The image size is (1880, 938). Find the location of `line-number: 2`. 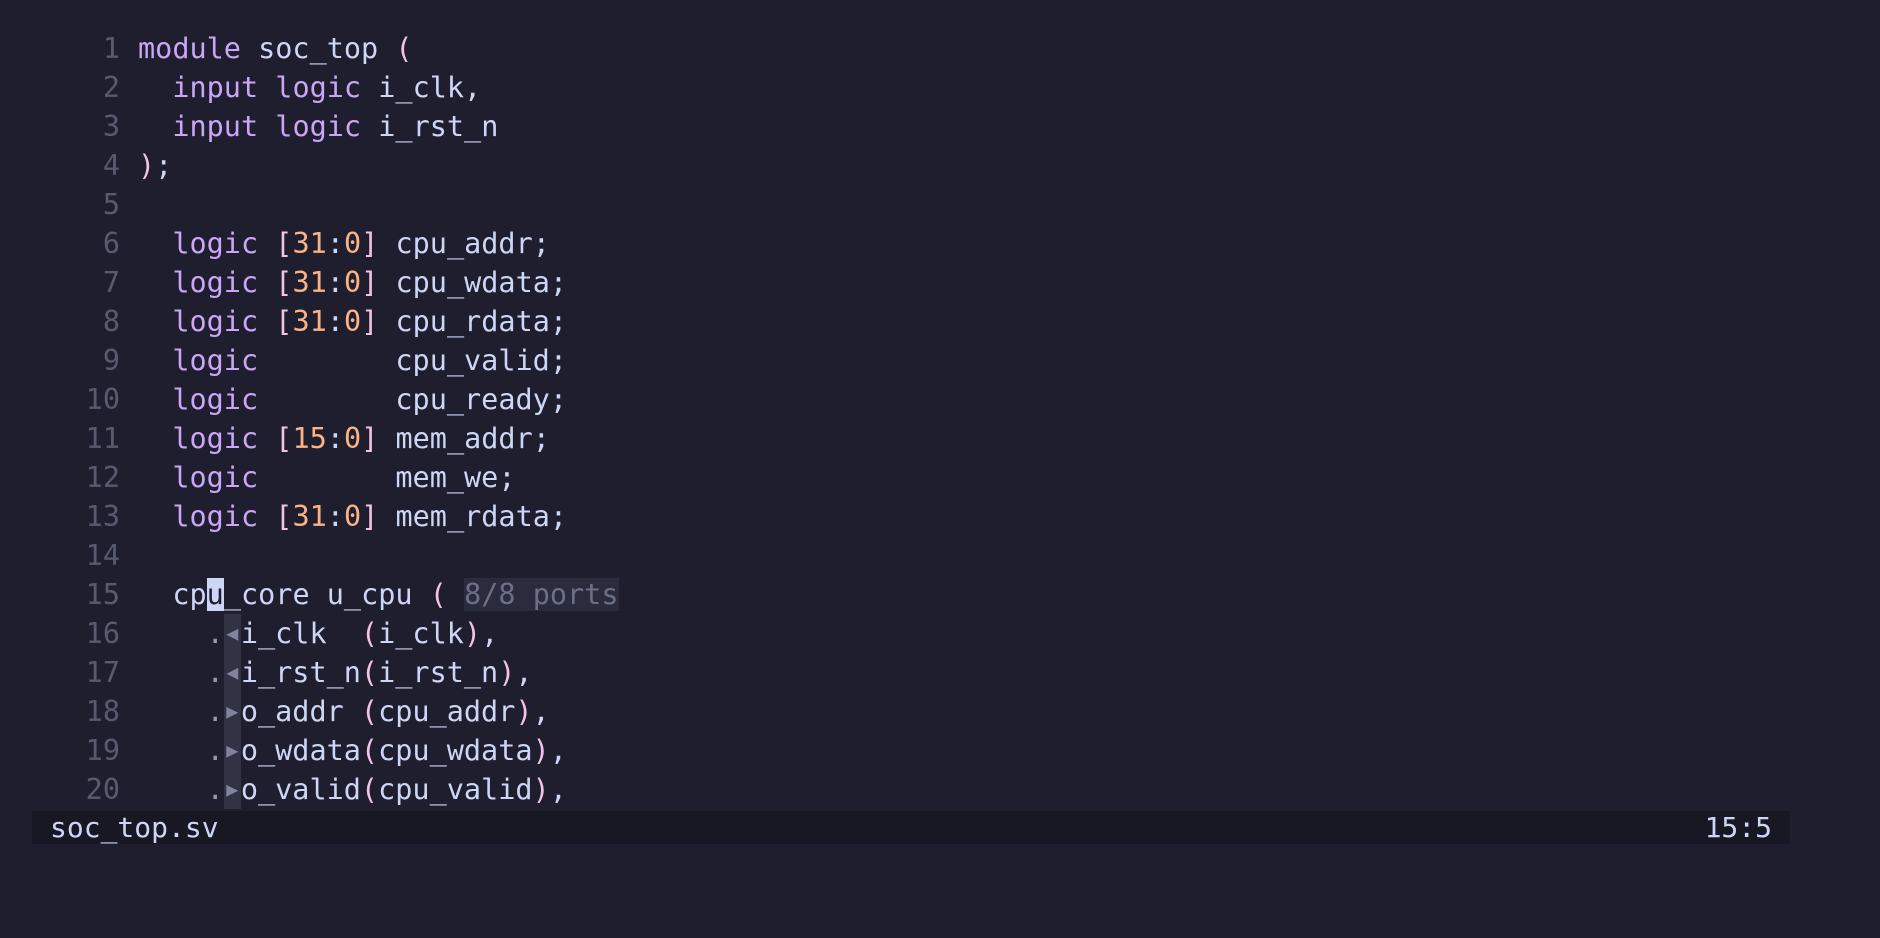

line-number: 2 is located at coordinates (111, 87).